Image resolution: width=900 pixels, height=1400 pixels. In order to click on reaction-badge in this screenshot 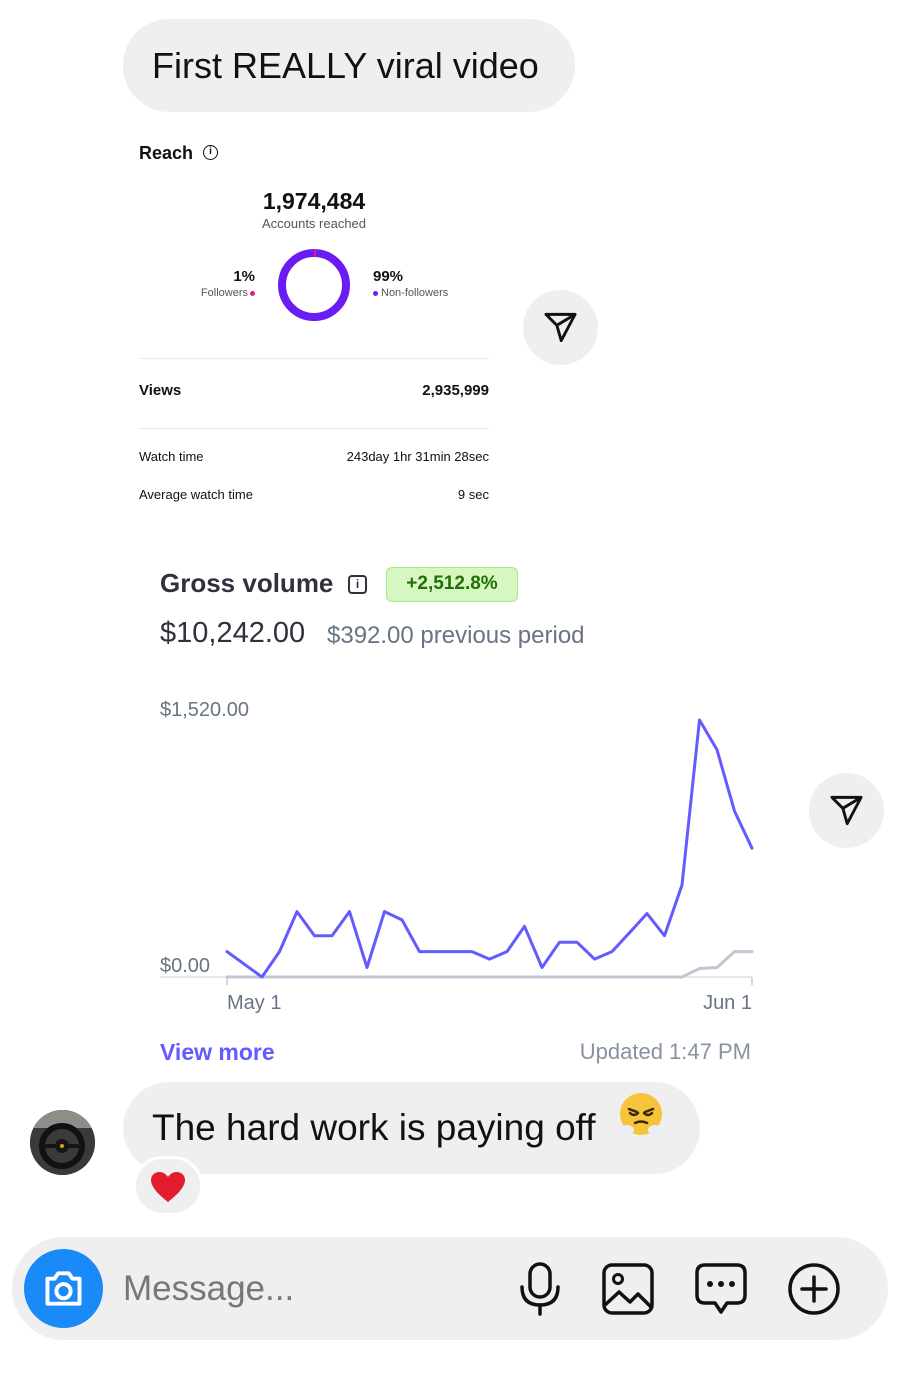, I will do `click(168, 1186)`.